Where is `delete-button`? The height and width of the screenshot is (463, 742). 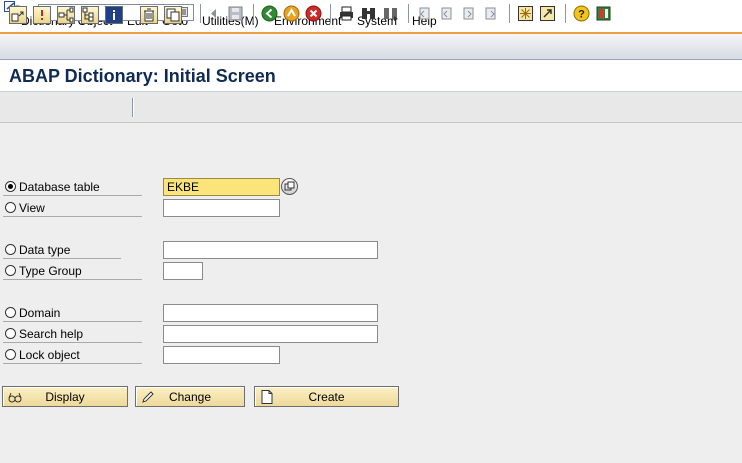 delete-button is located at coordinates (149, 15).